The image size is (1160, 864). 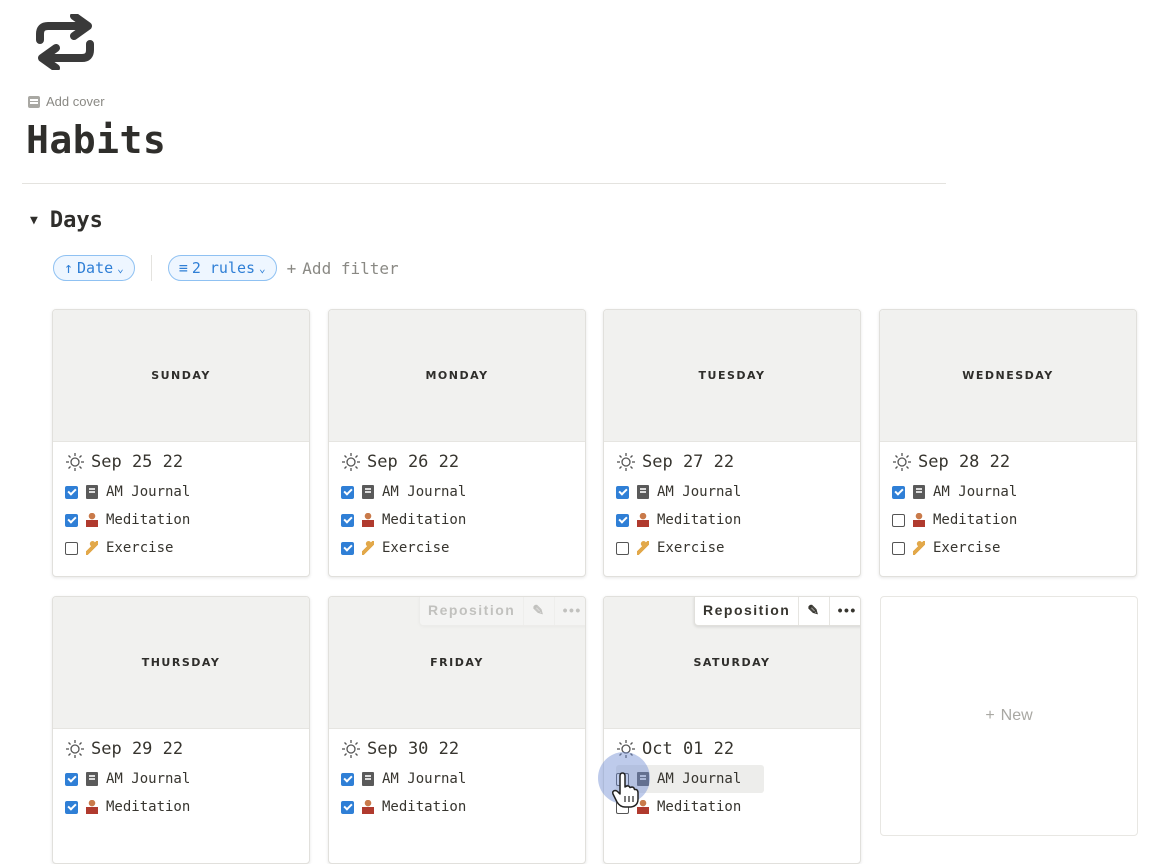 I want to click on card-cover: SUNDAY, so click(x=181, y=376).